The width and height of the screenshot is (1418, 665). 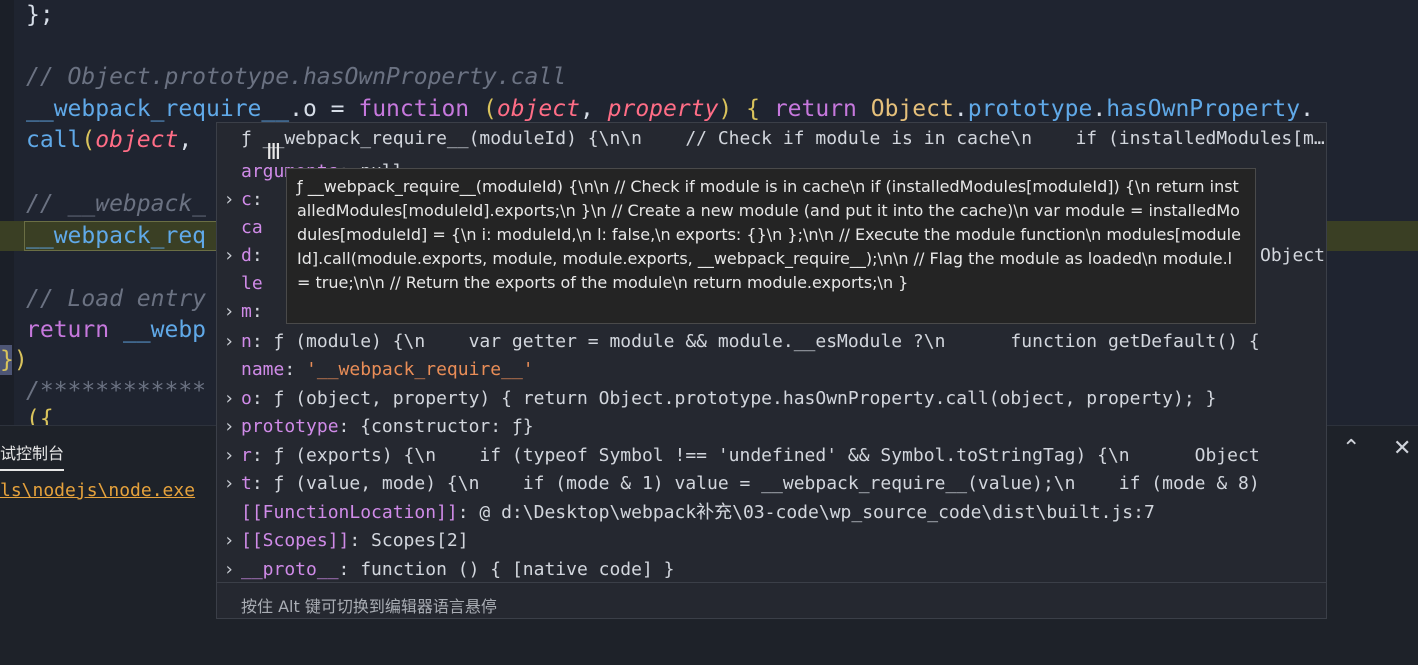 What do you see at coordinates (116, 299) in the screenshot?
I see `code-line-10: // Load entry` at bounding box center [116, 299].